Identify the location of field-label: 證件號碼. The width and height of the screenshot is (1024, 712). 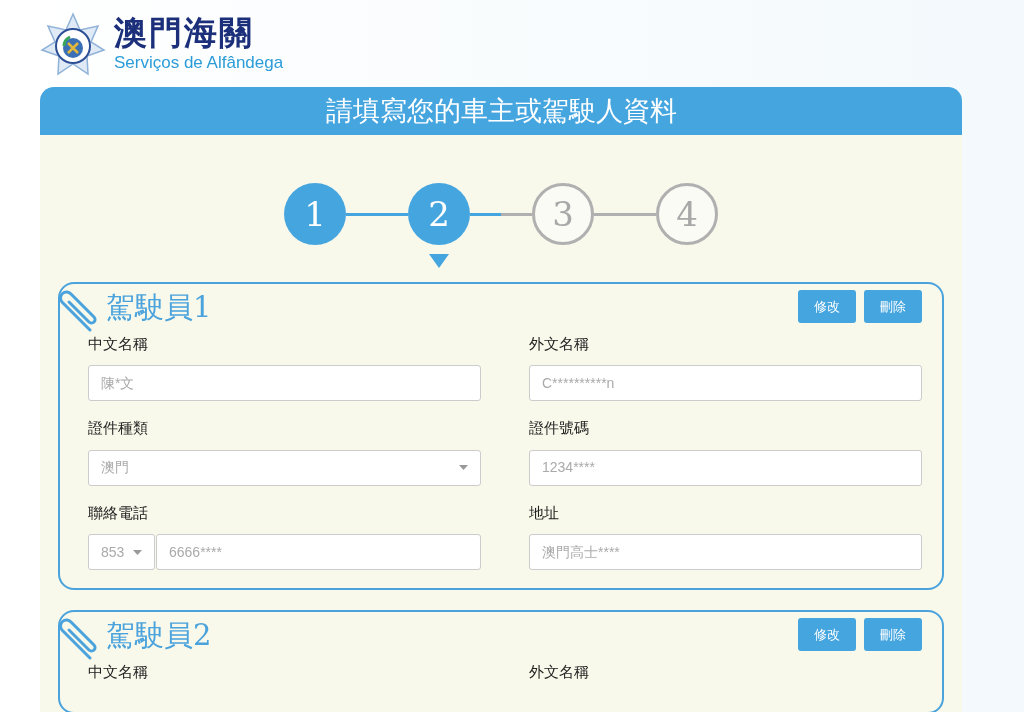
(559, 428).